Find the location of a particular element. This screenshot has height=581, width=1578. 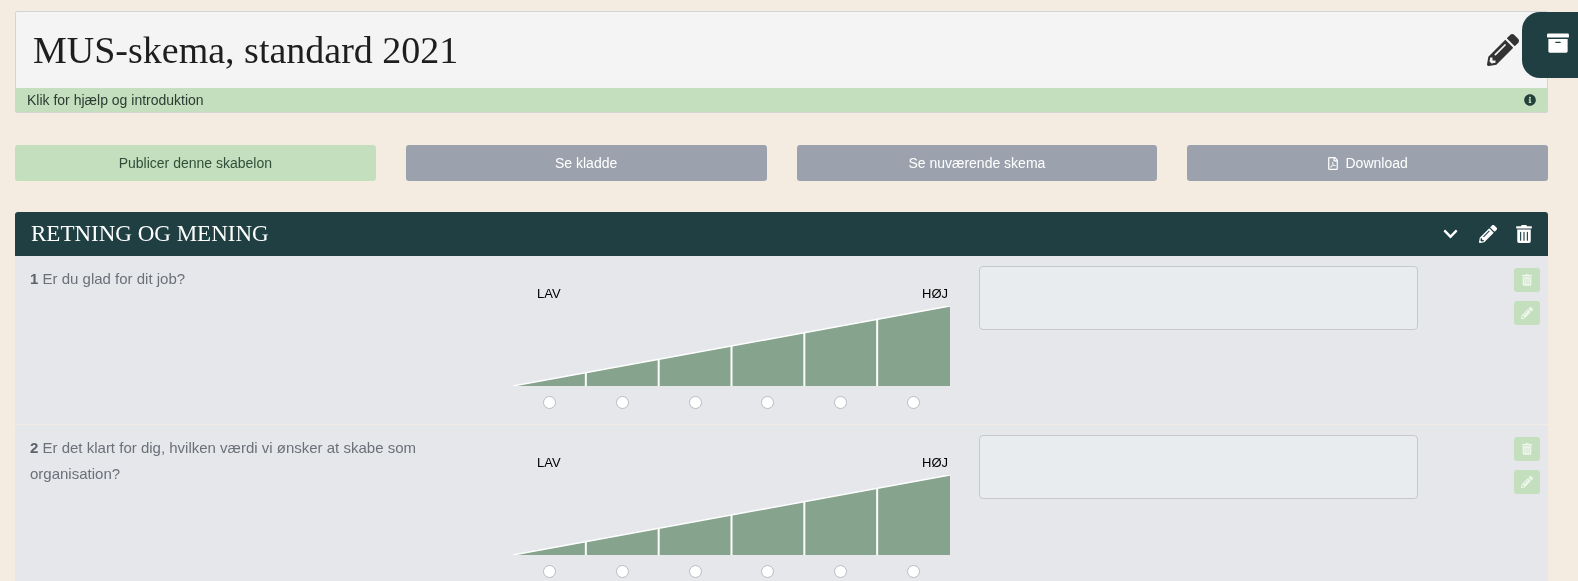

page-title: MUS-skema, standard 2021 is located at coordinates (246, 50).